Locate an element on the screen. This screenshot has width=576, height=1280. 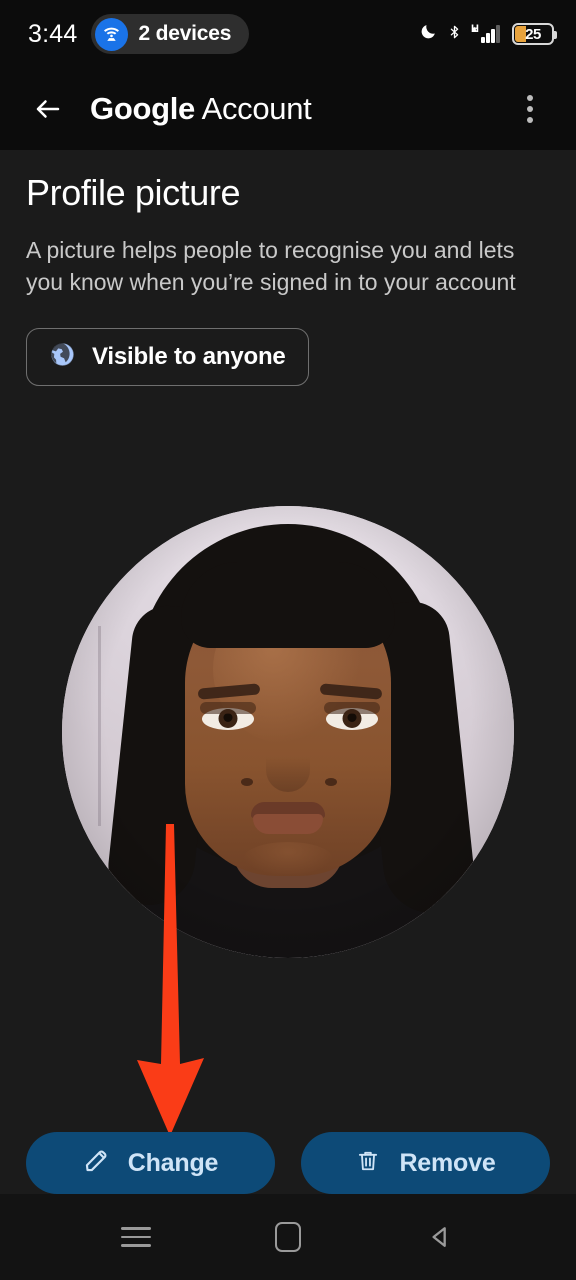
bluetooth-icon is located at coordinates (454, 34).